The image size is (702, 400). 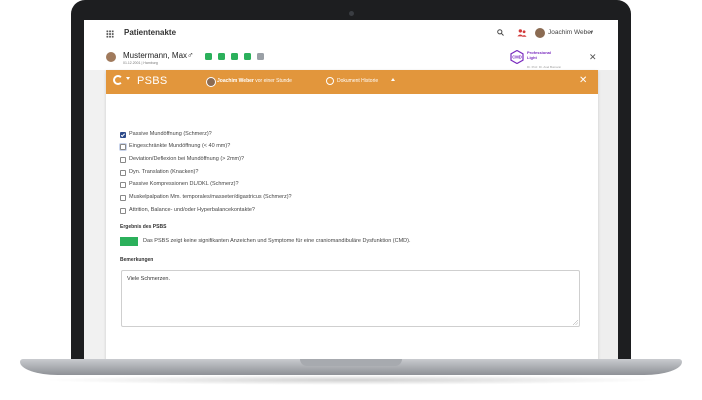 I want to click on patient-first-name: , Max, so click(x=177, y=55).